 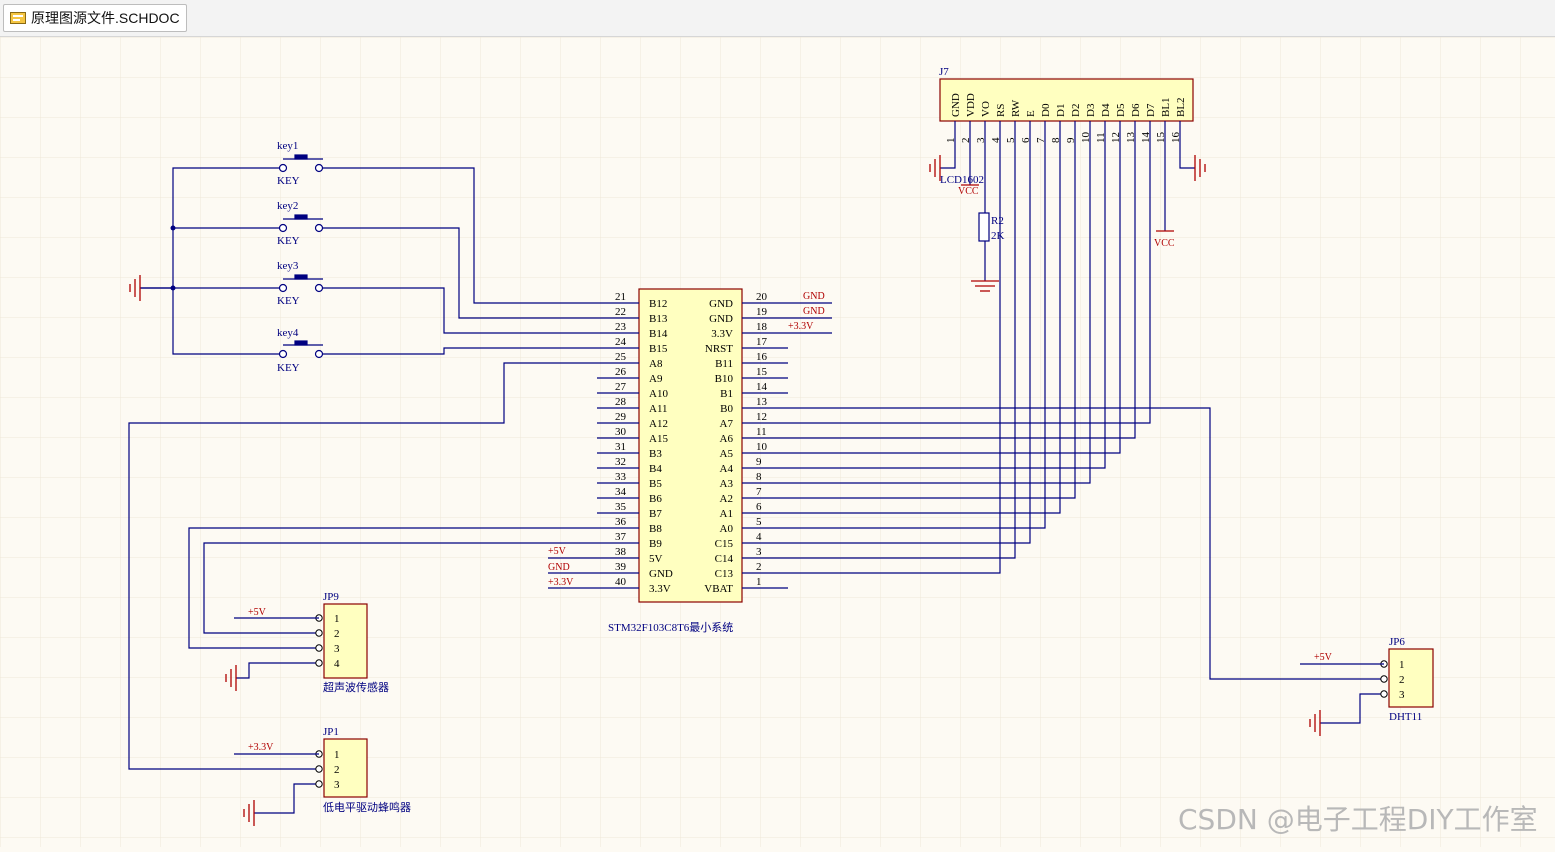 I want to click on mcu-pin-name: B6, so click(x=655, y=499).